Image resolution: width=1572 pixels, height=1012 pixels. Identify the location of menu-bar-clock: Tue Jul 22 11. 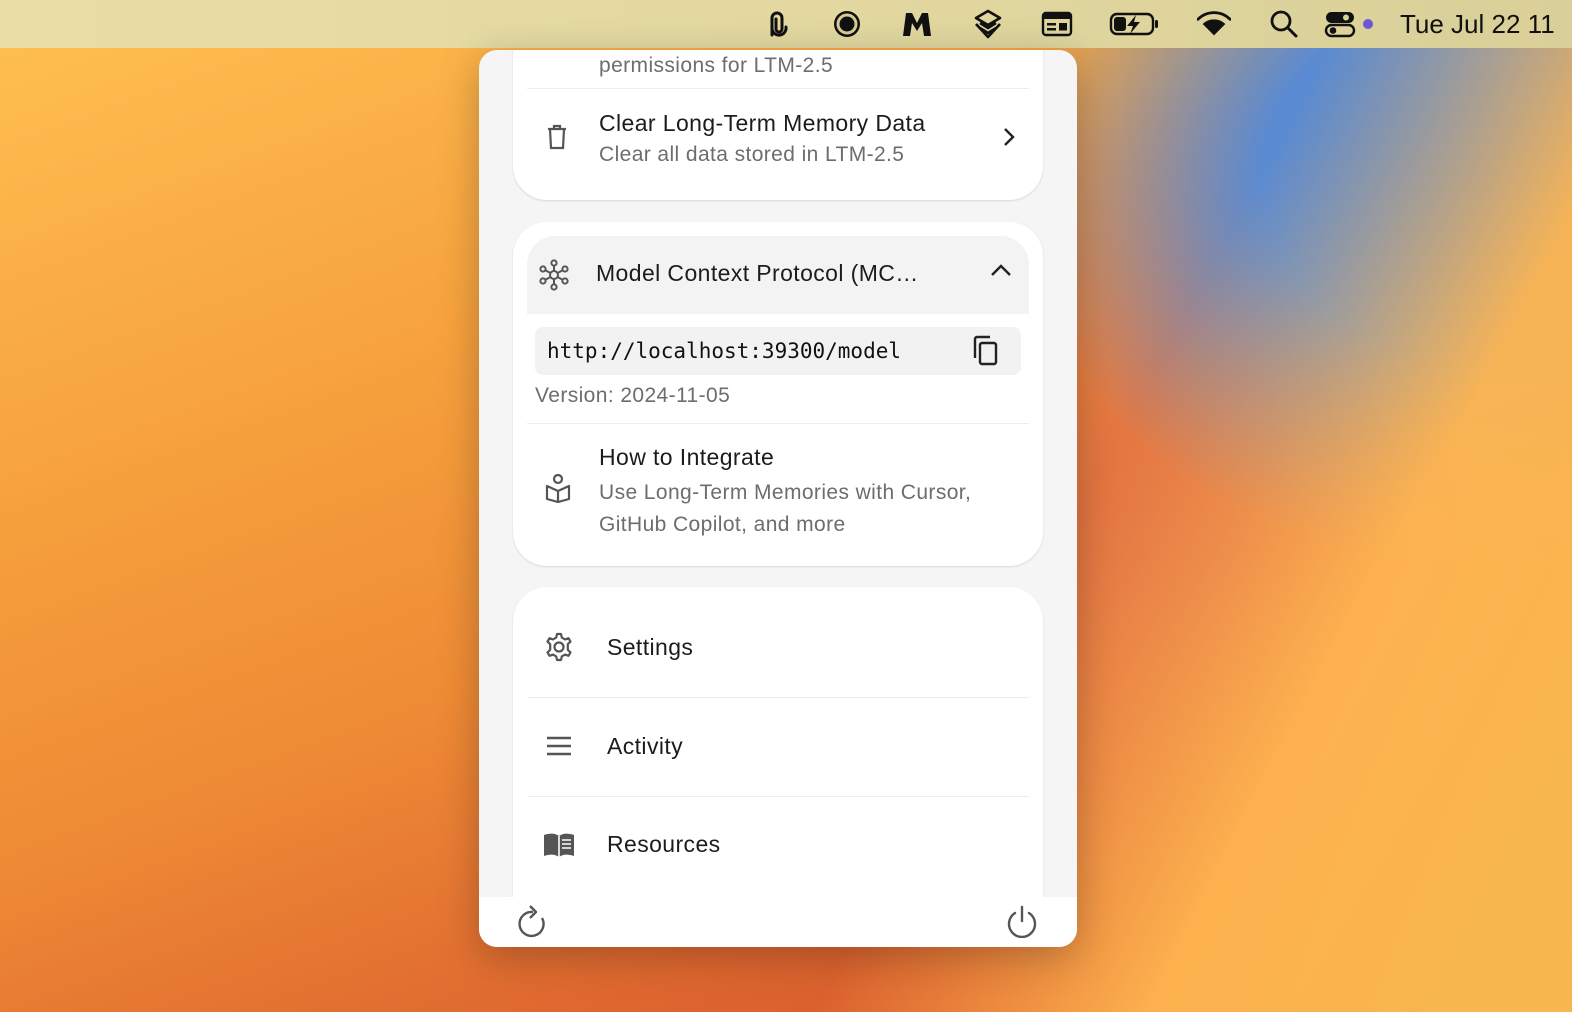
(1477, 24).